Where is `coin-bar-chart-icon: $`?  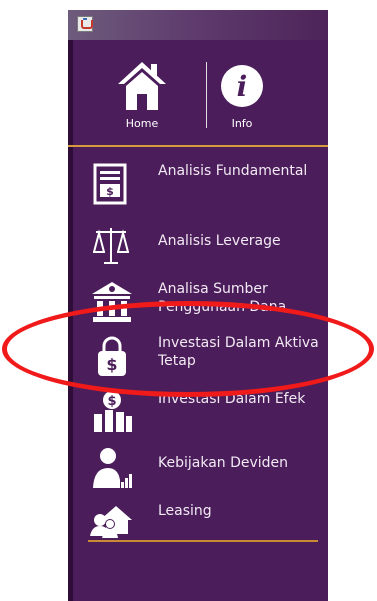 coin-bar-chart-icon: $ is located at coordinates (113, 411).